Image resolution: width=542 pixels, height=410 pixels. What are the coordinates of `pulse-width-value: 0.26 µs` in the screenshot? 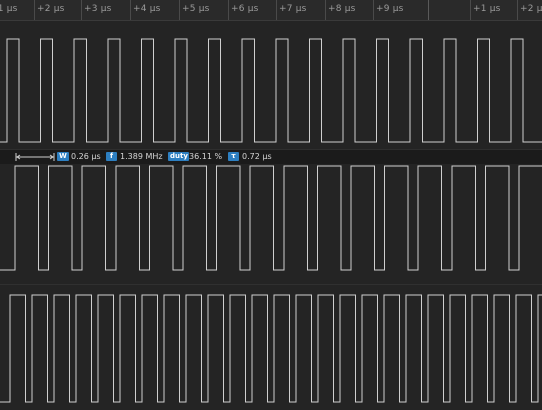 It's located at (86, 156).